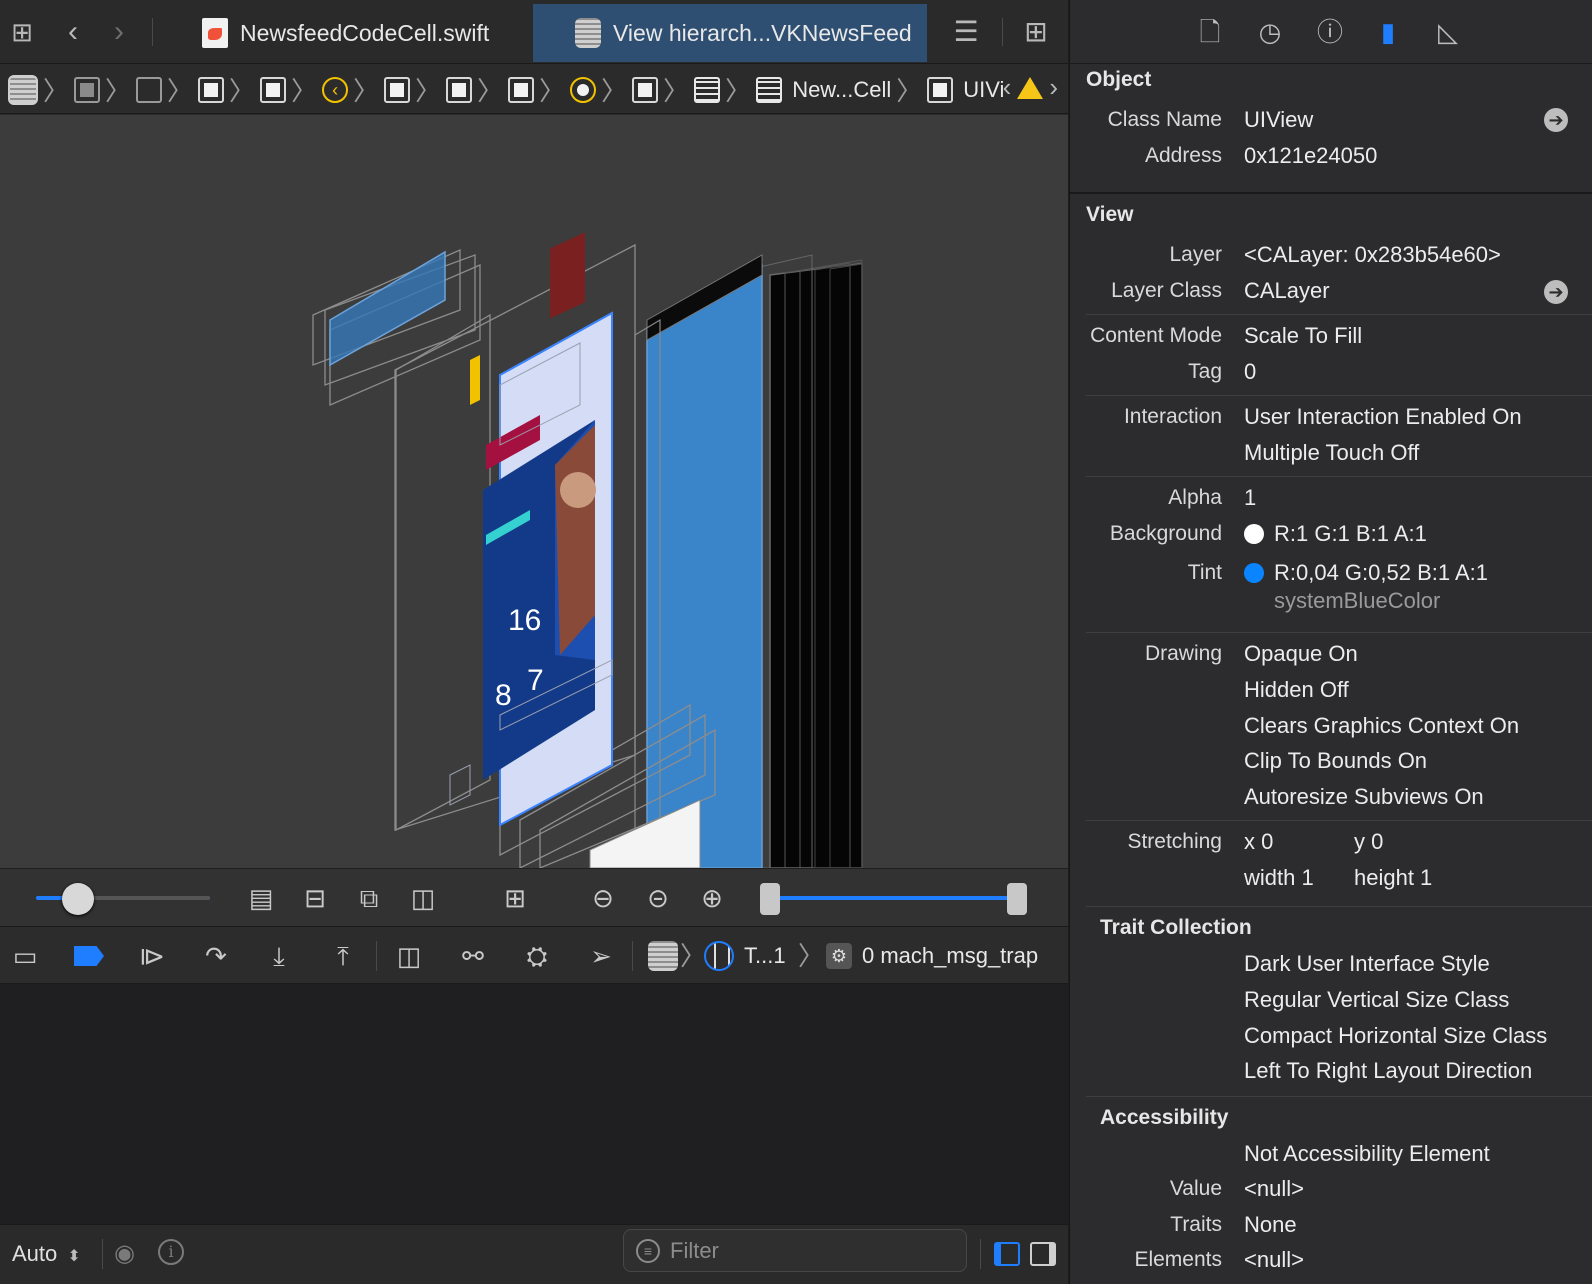 This screenshot has width=1592, height=1284. I want to click on tab-view-hierarchy: View hierarch...VKNewsFeed, so click(730, 33).